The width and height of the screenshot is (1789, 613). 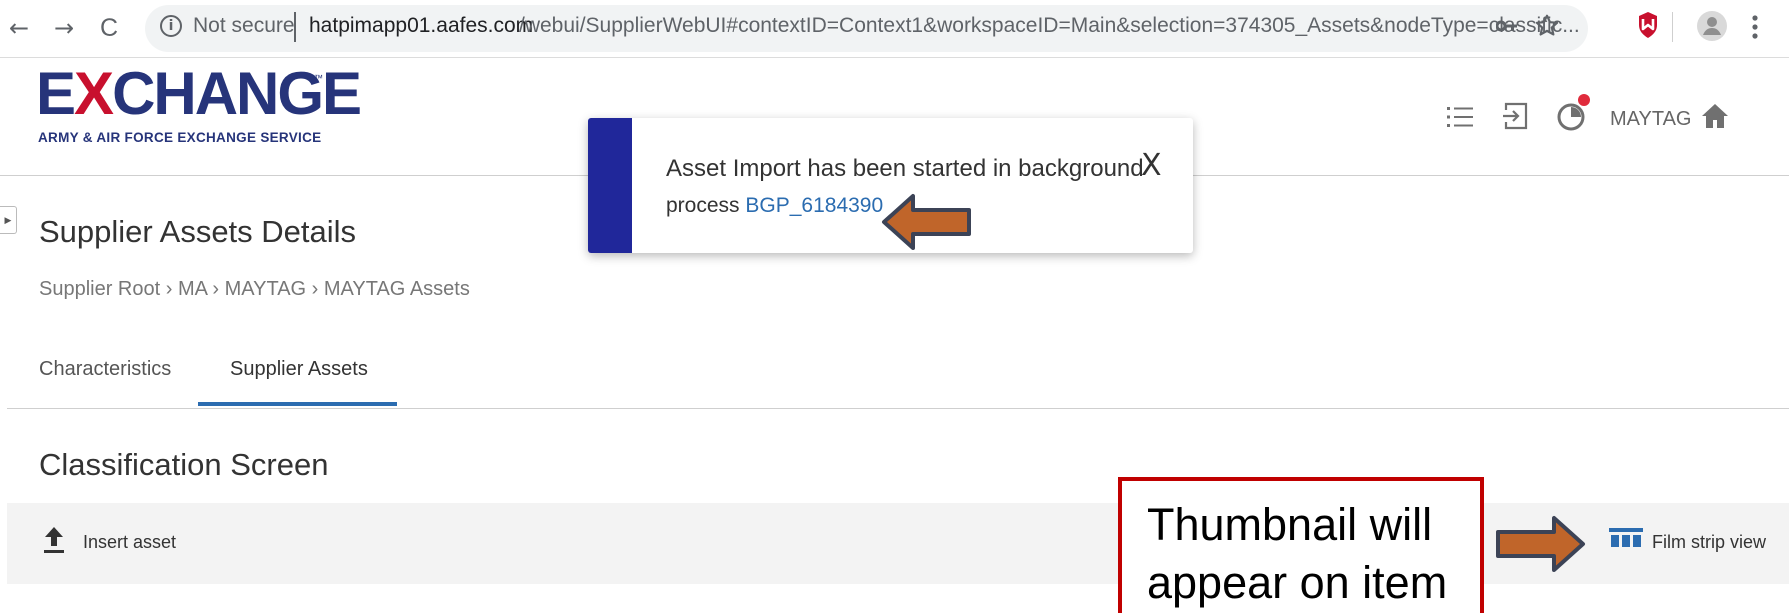 What do you see at coordinates (1290, 524) in the screenshot?
I see `annotation-line-1: Thumbnail will` at bounding box center [1290, 524].